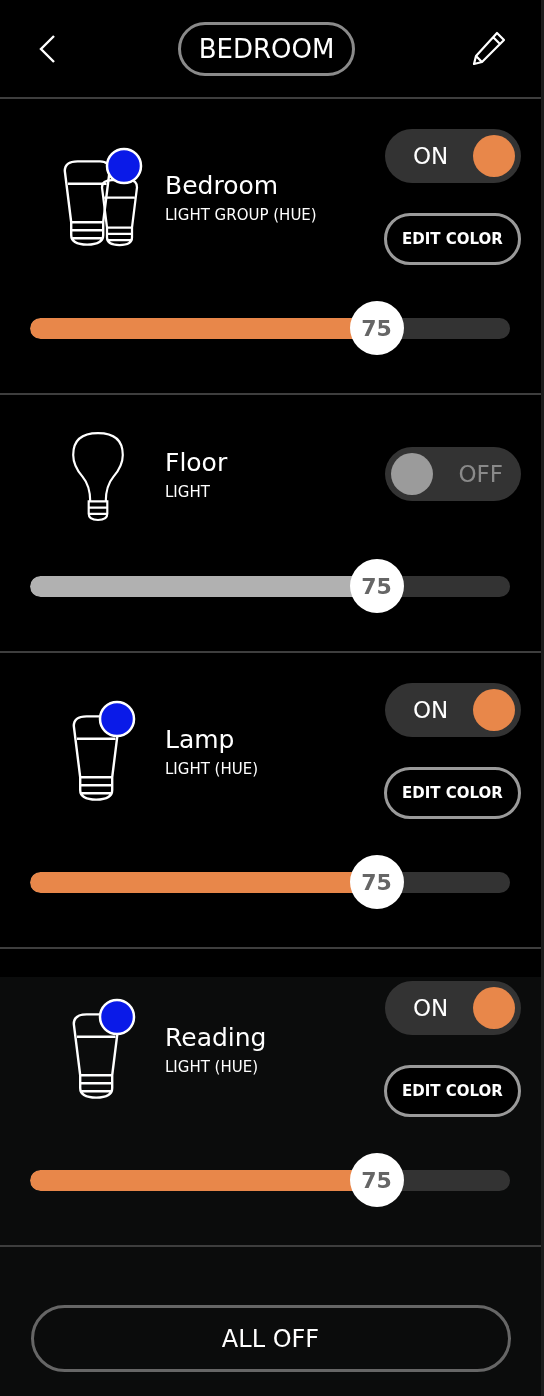 Image resolution: width=544 pixels, height=1396 pixels. What do you see at coordinates (266, 48) in the screenshot?
I see `room-title: BEDROOM` at bounding box center [266, 48].